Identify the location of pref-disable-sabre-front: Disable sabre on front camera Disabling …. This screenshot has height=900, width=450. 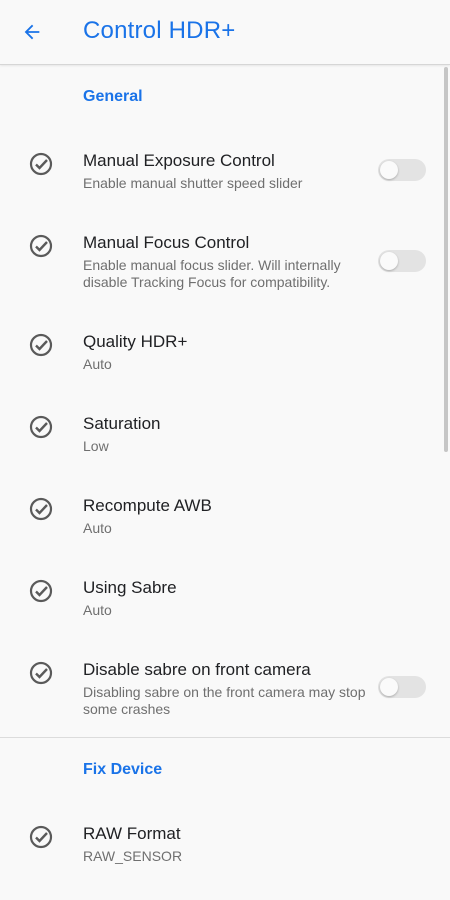
(225, 690).